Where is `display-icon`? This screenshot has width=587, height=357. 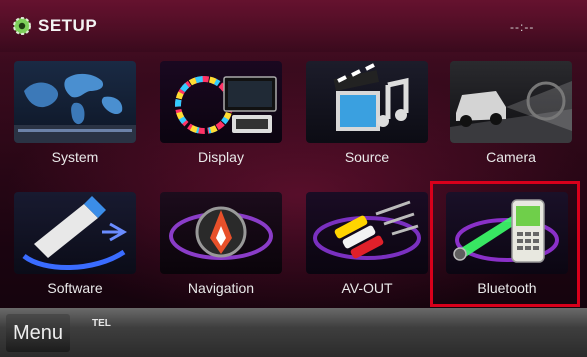 display-icon is located at coordinates (221, 102).